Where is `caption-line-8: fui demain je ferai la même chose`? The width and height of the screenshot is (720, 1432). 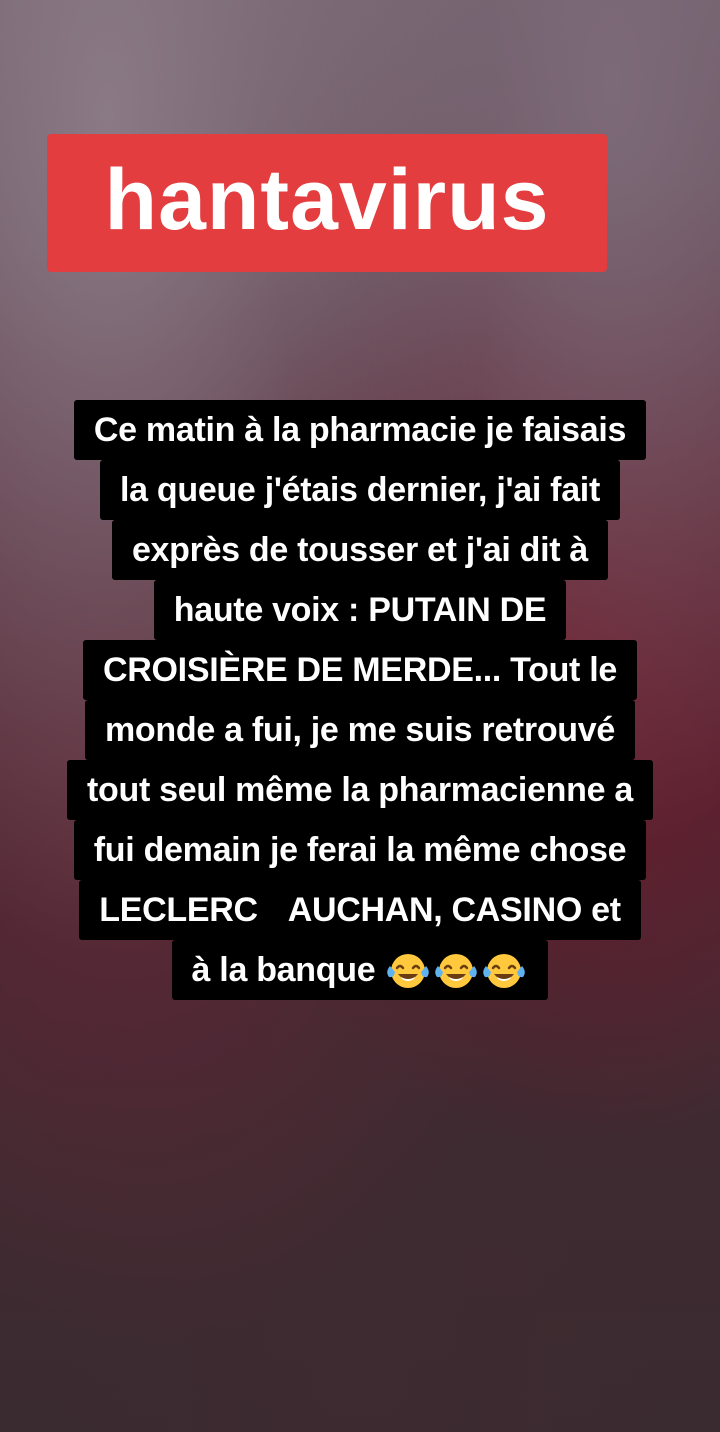
caption-line-8: fui demain je ferai la même chose is located at coordinates (360, 850).